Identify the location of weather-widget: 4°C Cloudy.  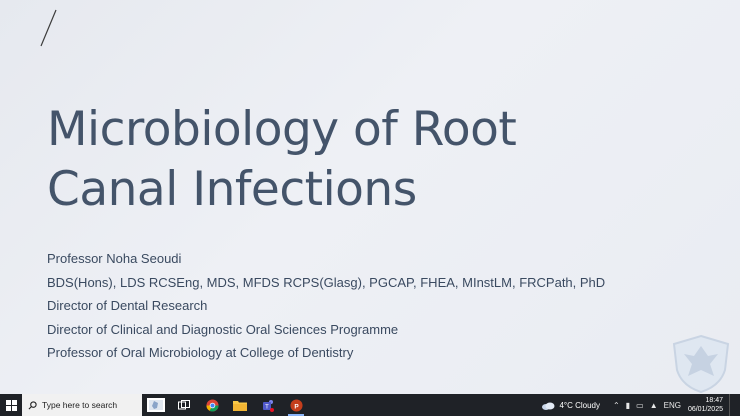
(570, 405).